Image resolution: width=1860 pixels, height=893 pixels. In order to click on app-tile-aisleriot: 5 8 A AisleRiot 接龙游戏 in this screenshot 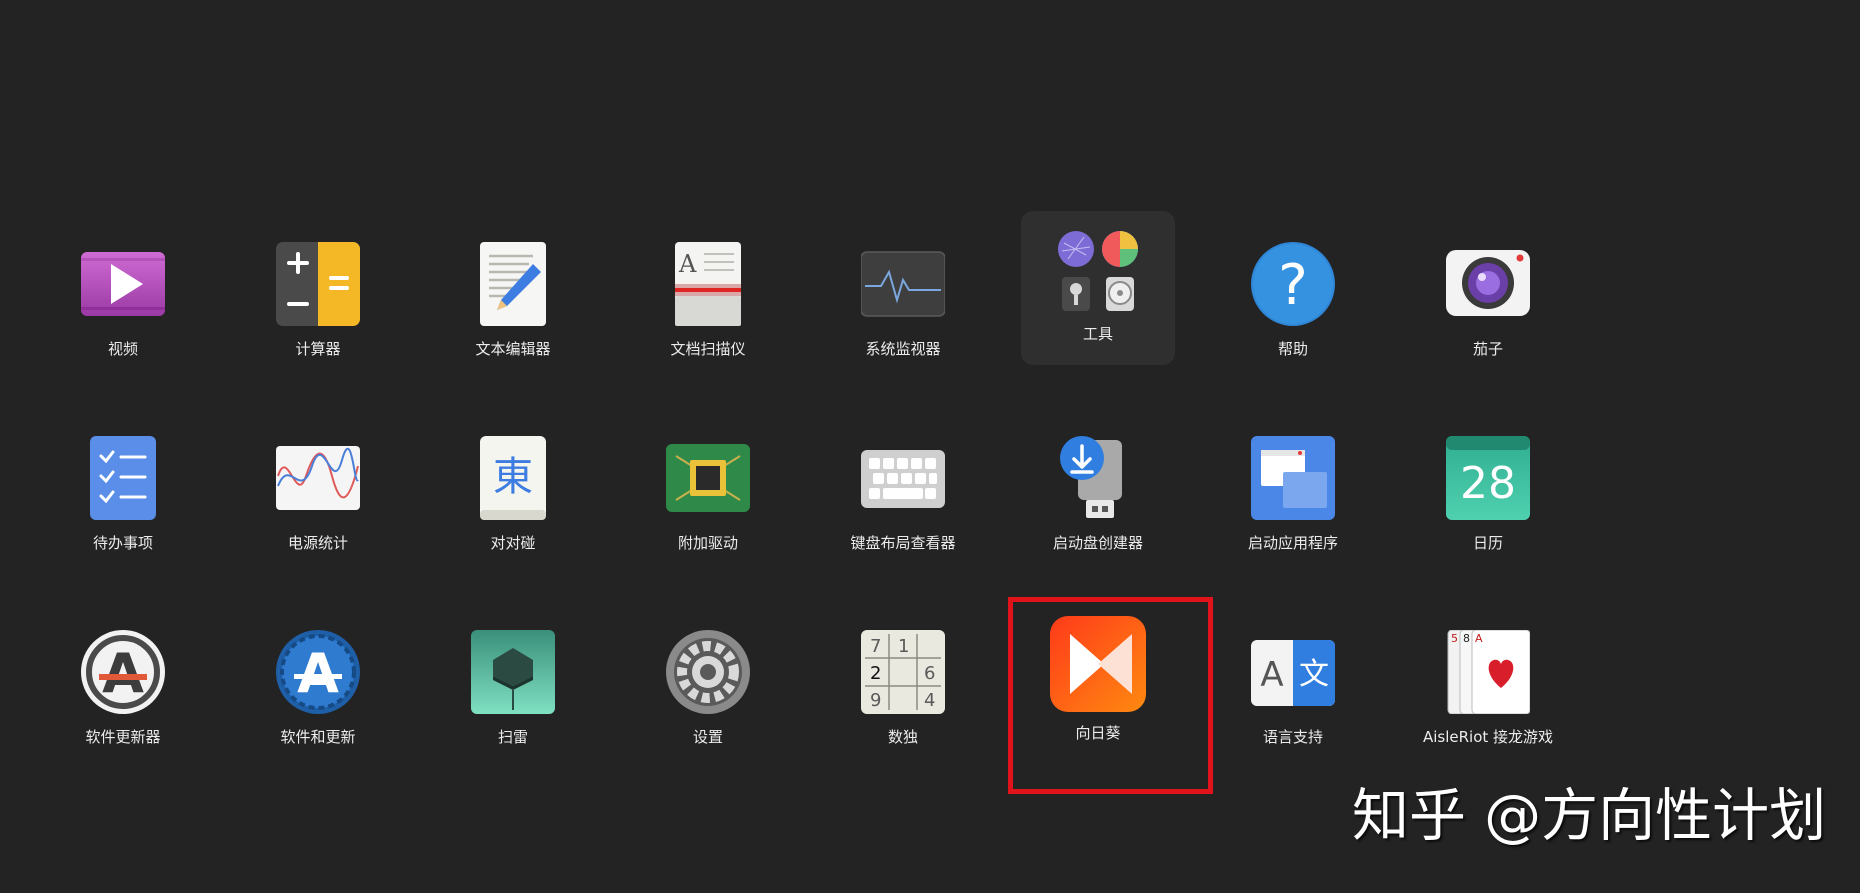, I will do `click(1488, 686)`.